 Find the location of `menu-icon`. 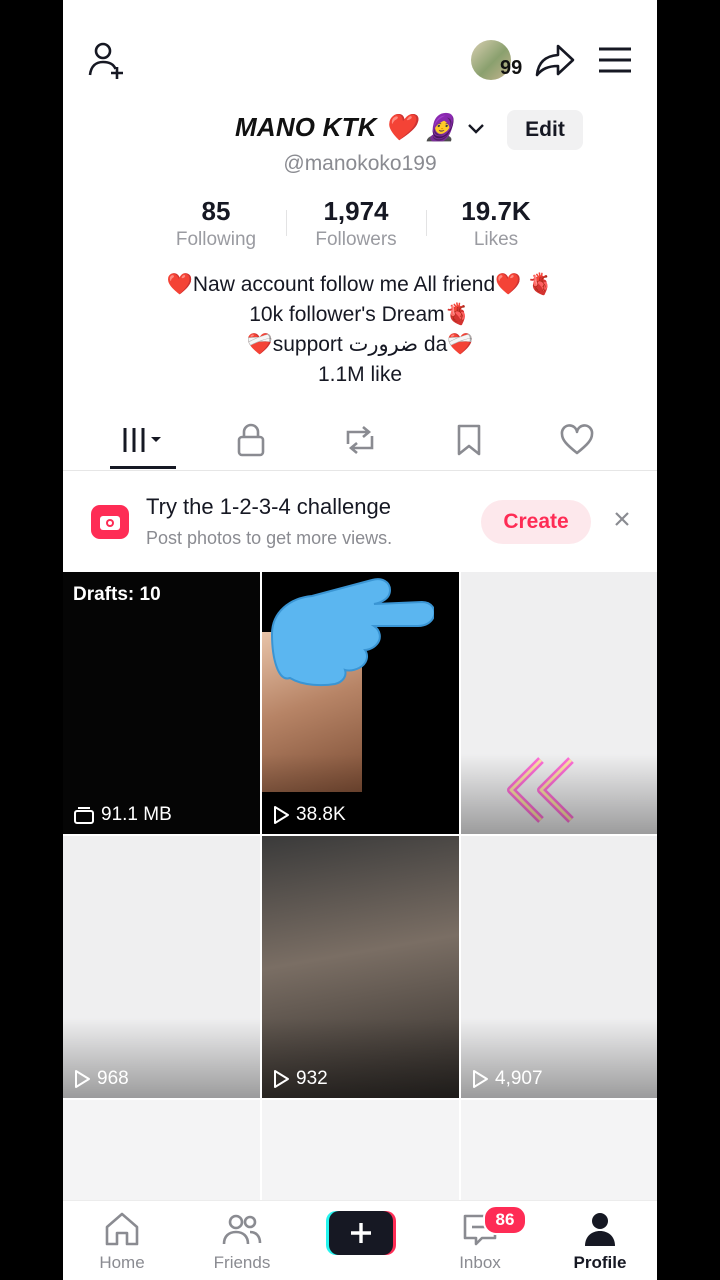

menu-icon is located at coordinates (615, 60).